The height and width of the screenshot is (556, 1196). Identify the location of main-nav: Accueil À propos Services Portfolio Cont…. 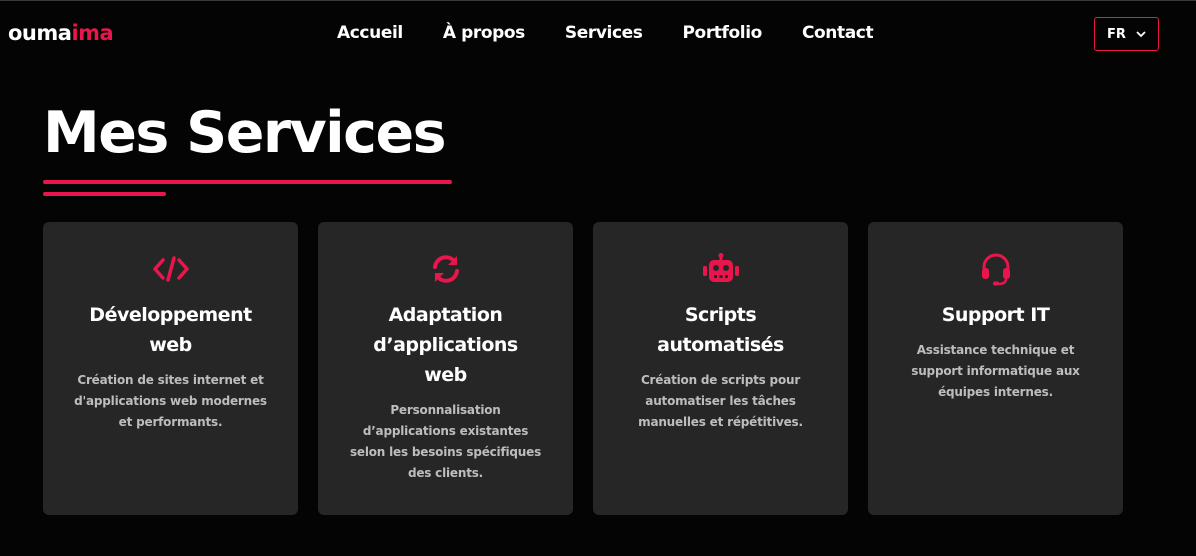
(605, 33).